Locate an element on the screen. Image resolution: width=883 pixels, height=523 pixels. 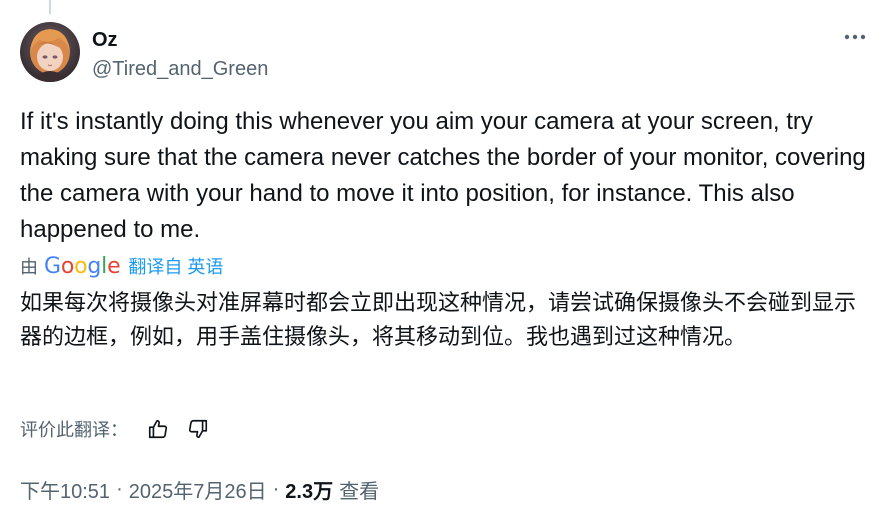
tweet-time: 下午10:51 is located at coordinates (65, 489).